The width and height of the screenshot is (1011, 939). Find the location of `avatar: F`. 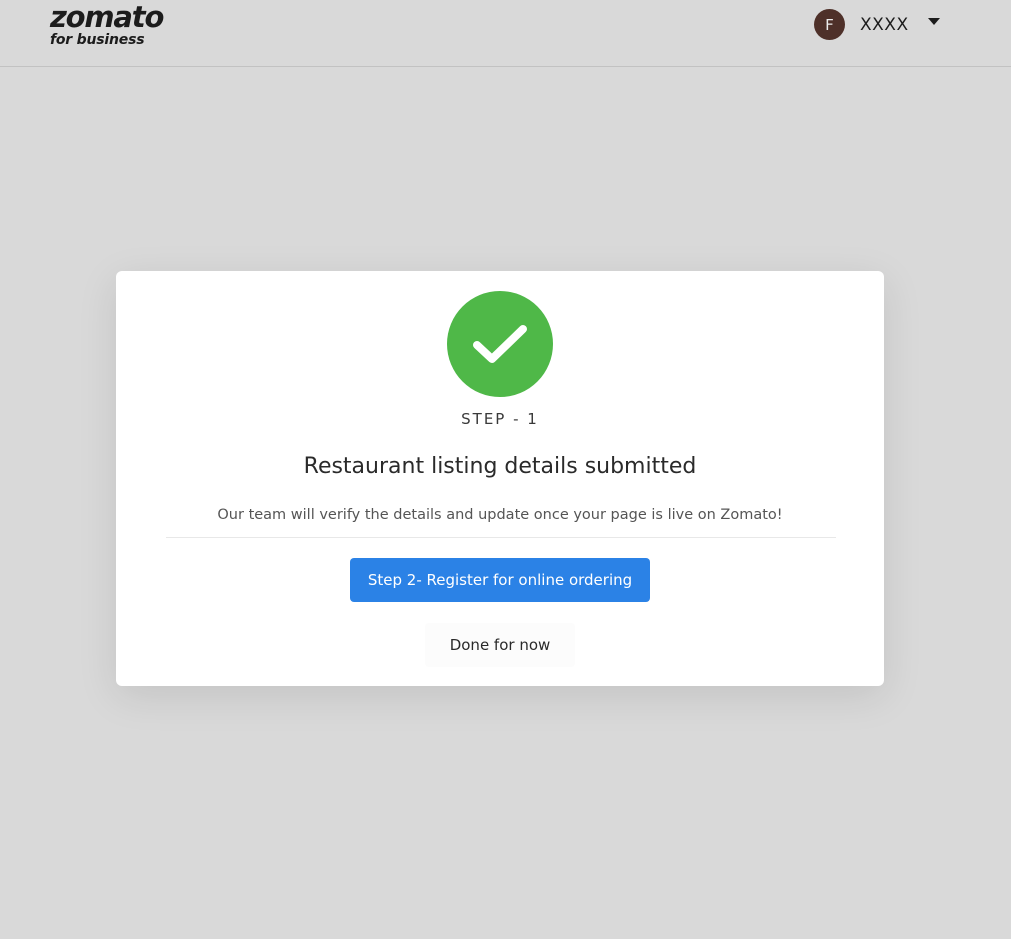

avatar: F is located at coordinates (829, 24).